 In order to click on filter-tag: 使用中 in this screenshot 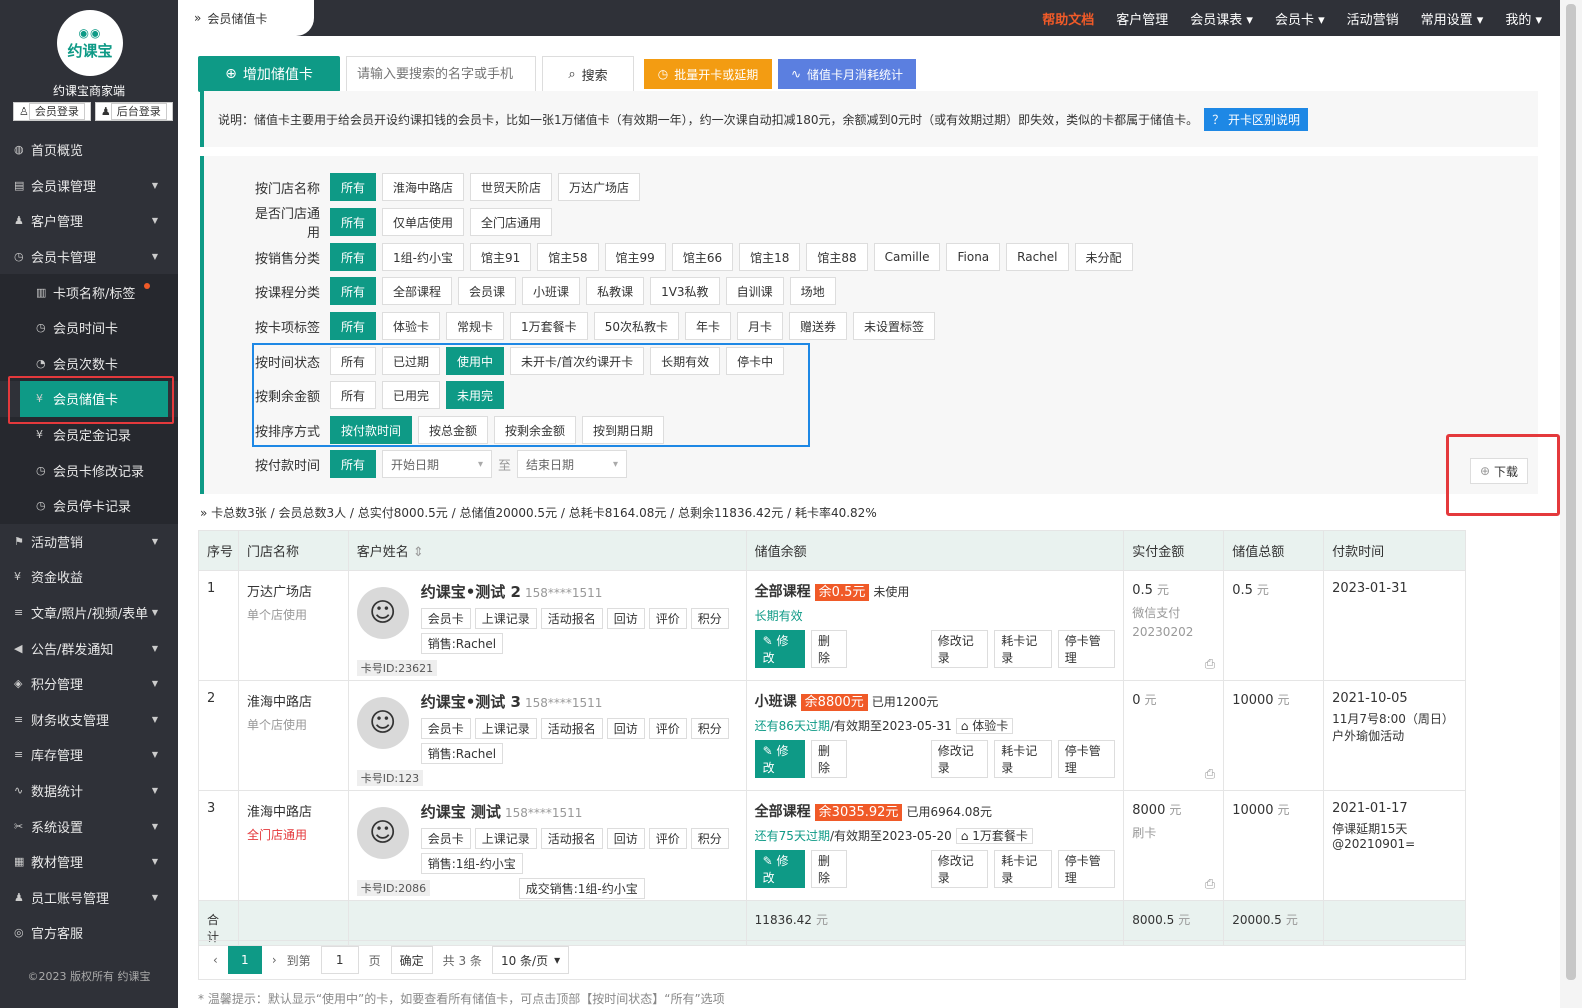, I will do `click(475, 361)`.